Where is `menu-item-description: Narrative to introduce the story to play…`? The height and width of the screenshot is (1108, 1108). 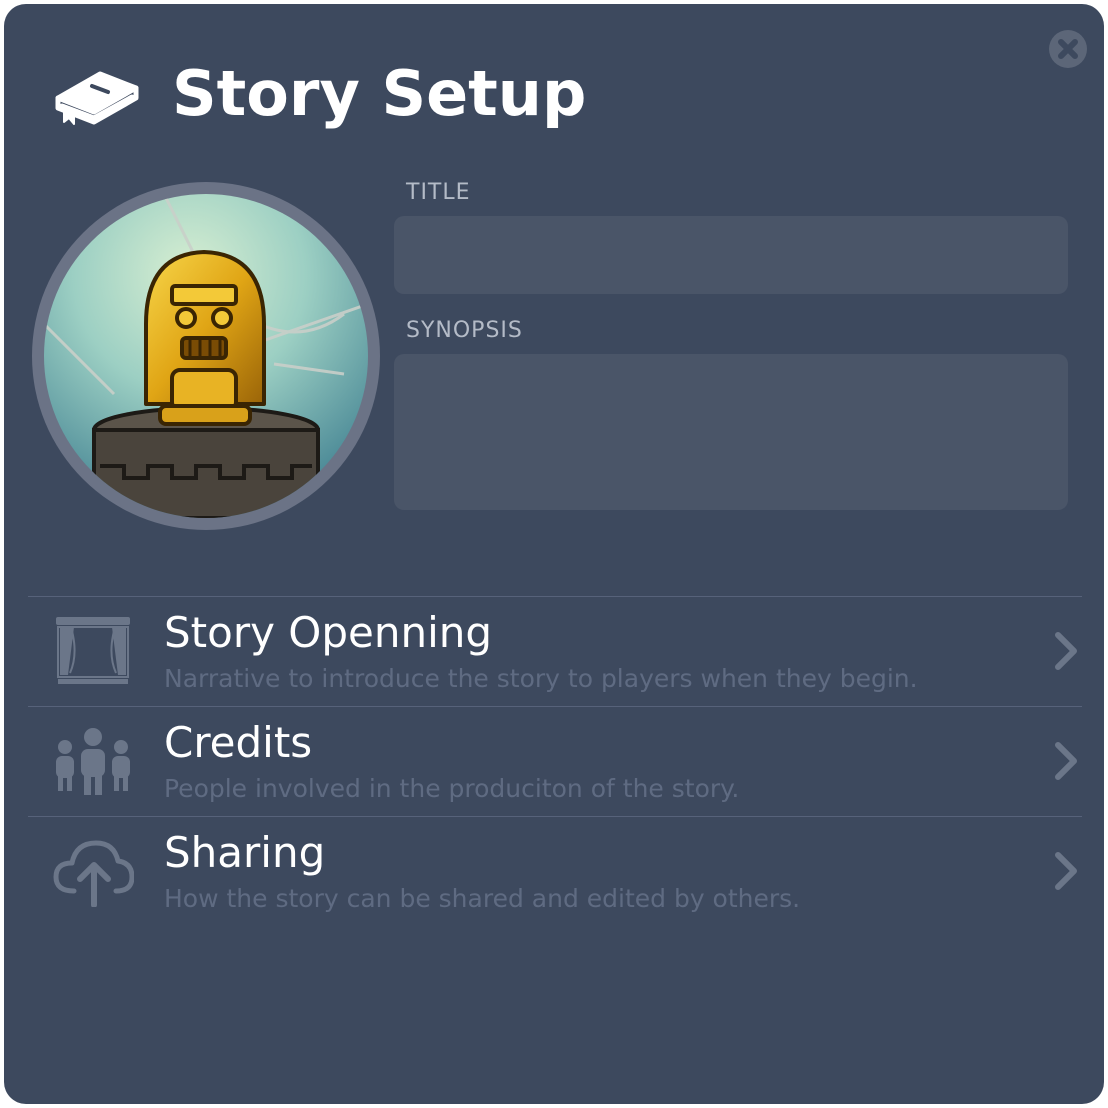
menu-item-description: Narrative to introduce the story to play… is located at coordinates (541, 678).